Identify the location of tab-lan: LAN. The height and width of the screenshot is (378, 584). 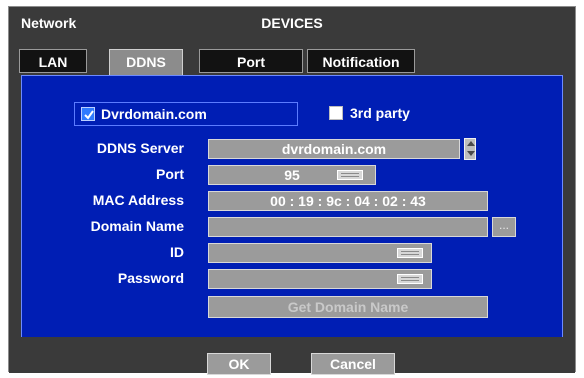
(53, 61).